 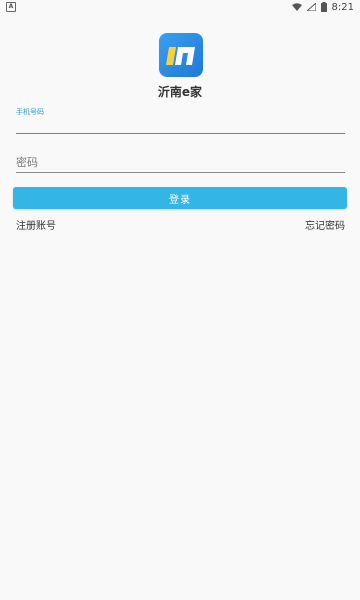 I want to click on forgot-password-link: 忘记密码, so click(x=325, y=224).